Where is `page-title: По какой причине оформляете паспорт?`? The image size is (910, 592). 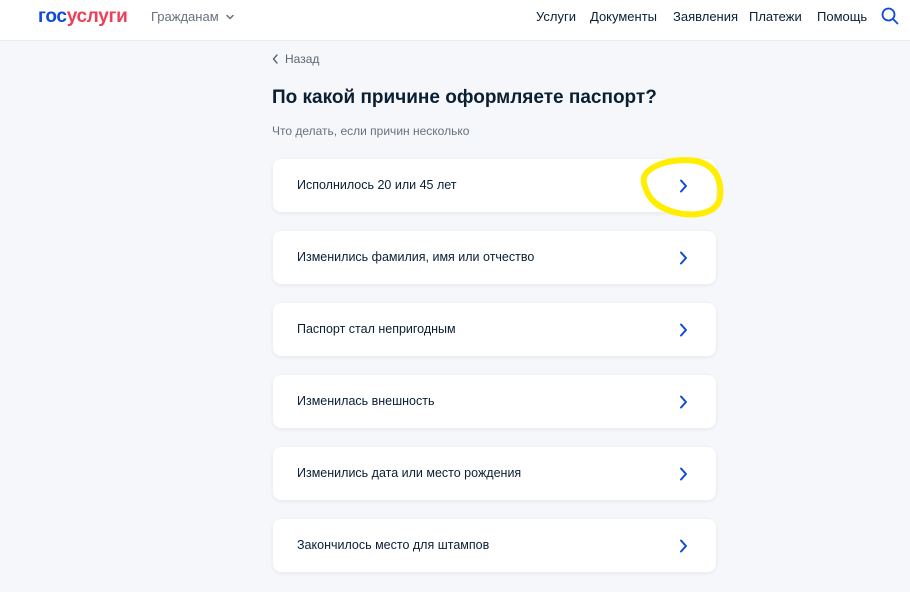
page-title: По какой причине оформляете паспорт? is located at coordinates (464, 97).